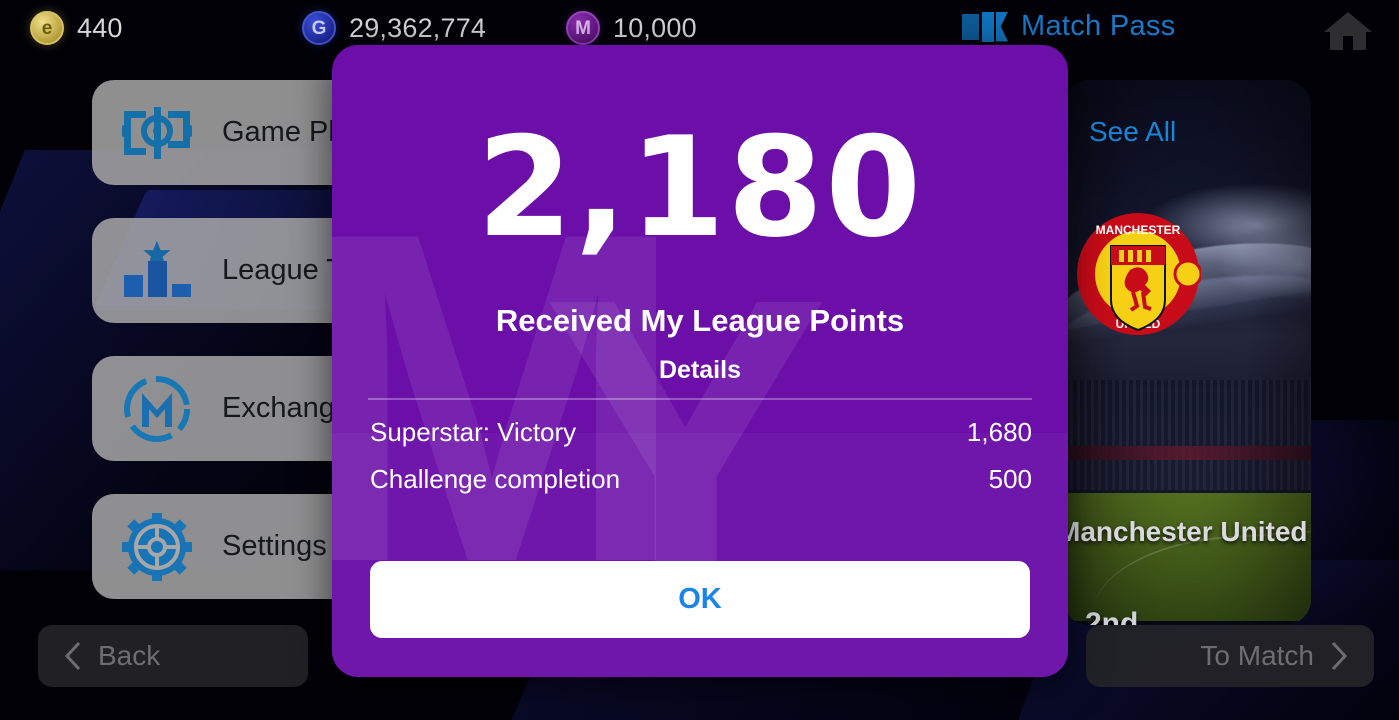 The height and width of the screenshot is (720, 1399). What do you see at coordinates (319, 28) in the screenshot?
I see `gp-coin-icon: G` at bounding box center [319, 28].